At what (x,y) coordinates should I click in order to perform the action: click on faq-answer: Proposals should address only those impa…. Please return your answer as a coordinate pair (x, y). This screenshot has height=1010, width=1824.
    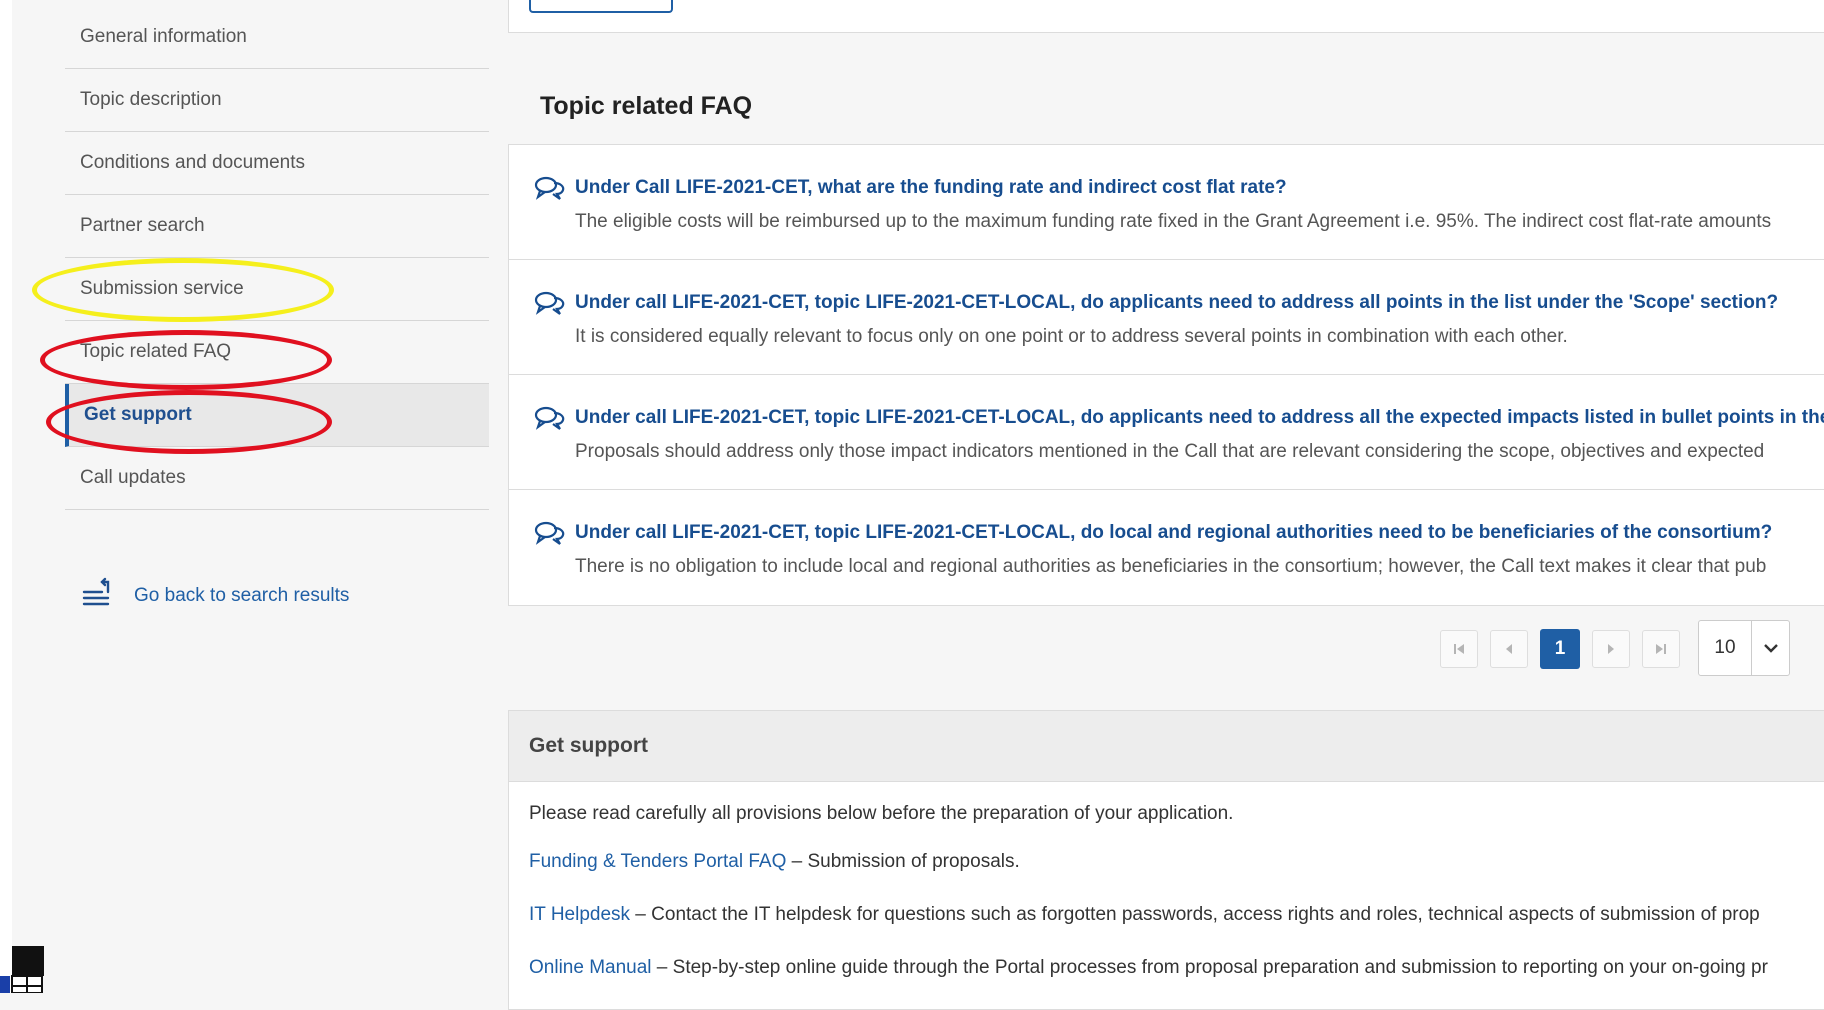
    Looking at the image, I should click on (1170, 451).